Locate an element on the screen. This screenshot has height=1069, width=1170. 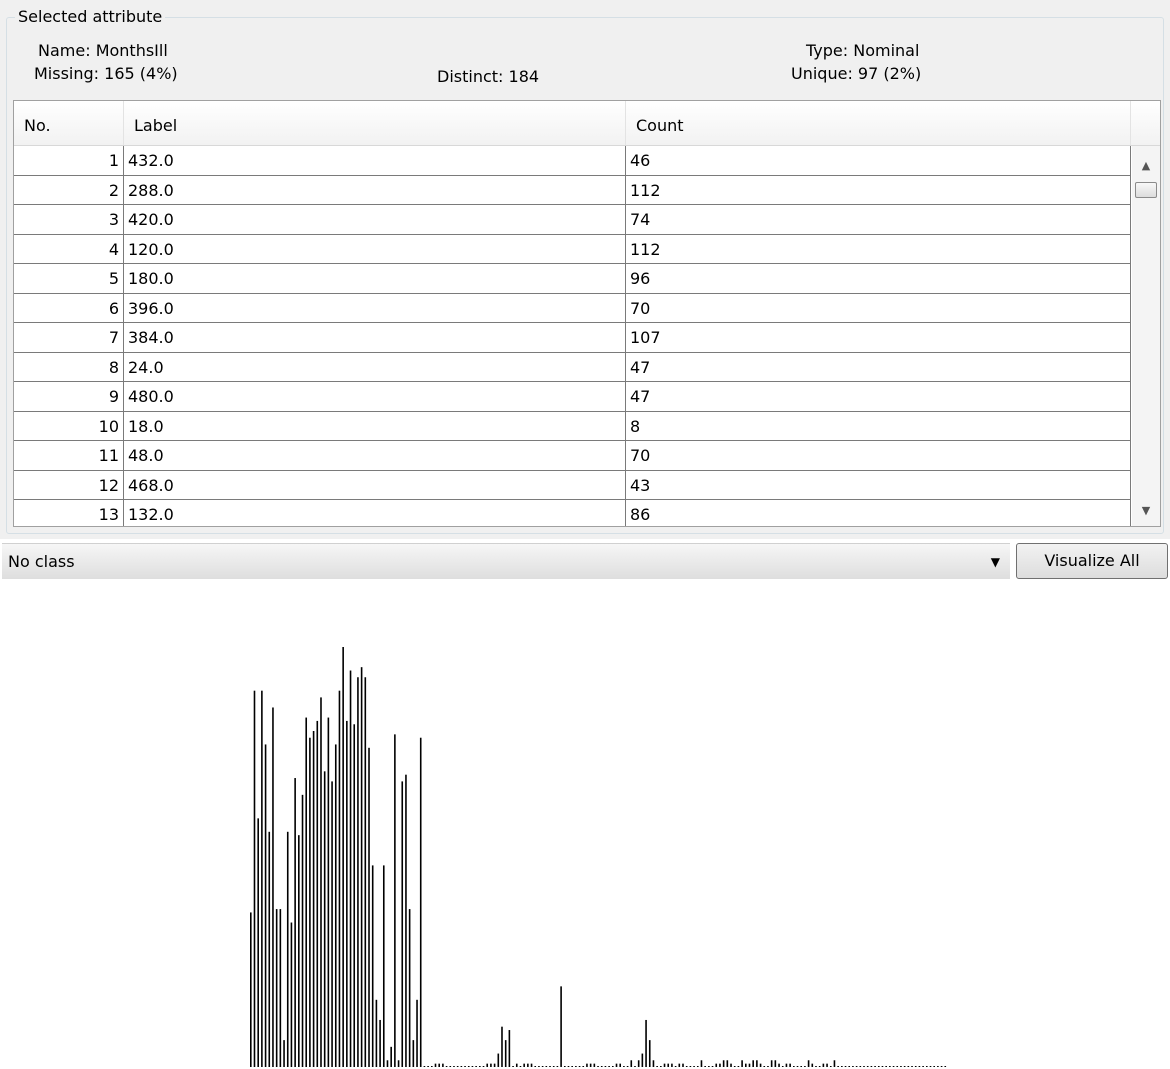
unique-value: 97 (2%) is located at coordinates (889, 73).